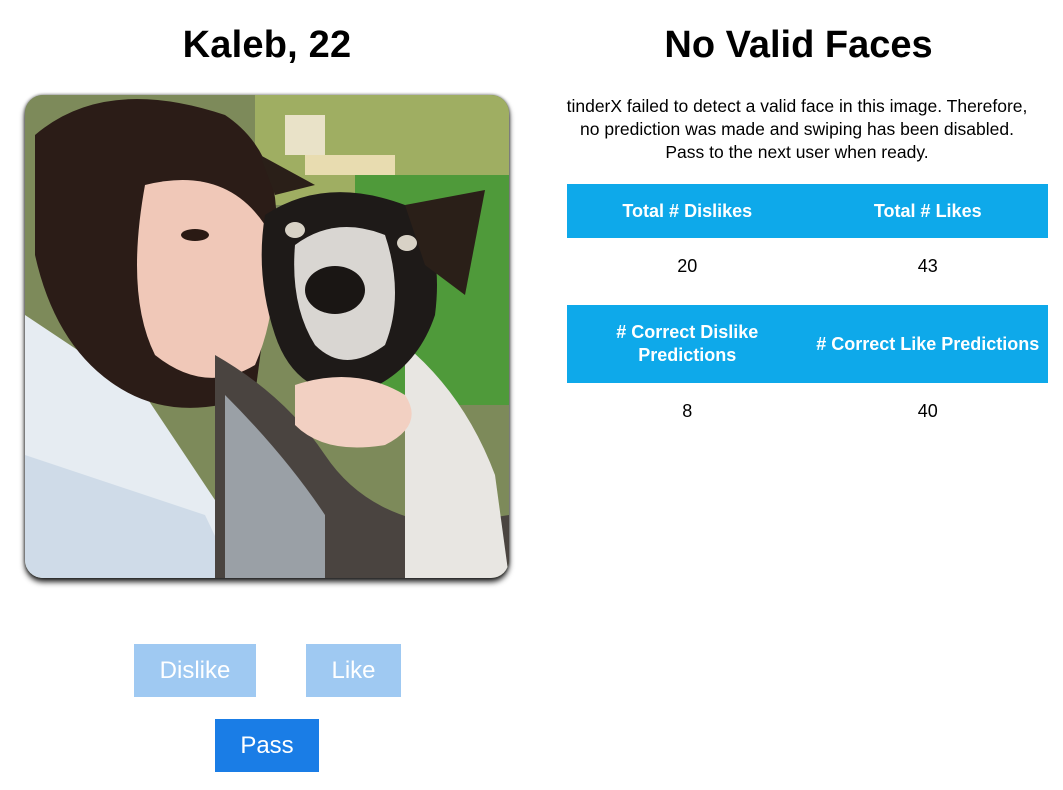 Image resolution: width=1063 pixels, height=790 pixels. I want to click on like-button: Like, so click(353, 670).